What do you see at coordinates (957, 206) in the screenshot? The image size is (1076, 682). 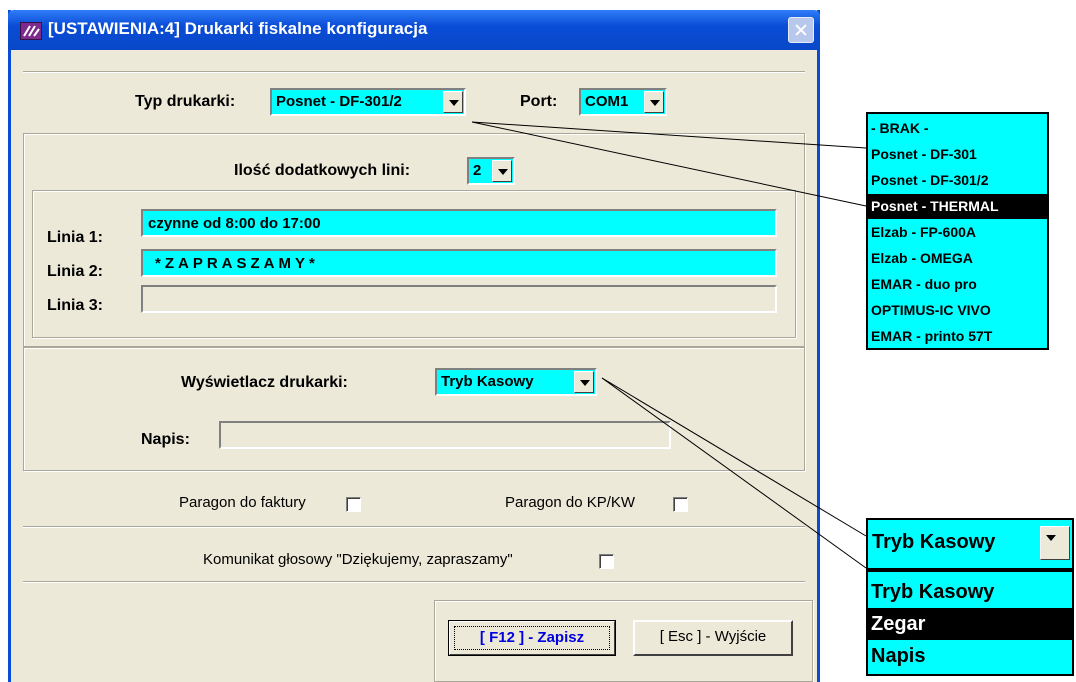 I see `printer-option-thermal: Posnet - THERMAL` at bounding box center [957, 206].